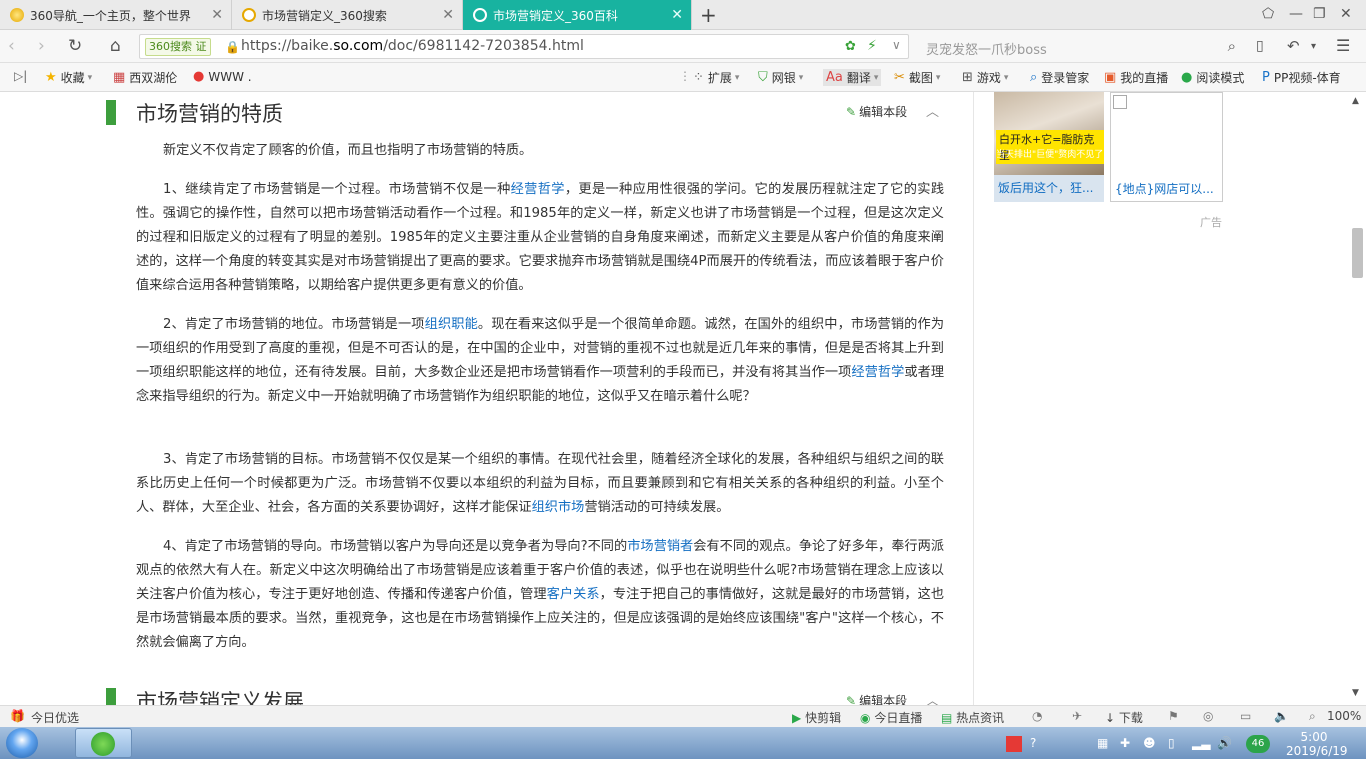 This screenshot has height=759, width=1366. I want to click on chevron-down-icon: ▾, so click(1313, 46).